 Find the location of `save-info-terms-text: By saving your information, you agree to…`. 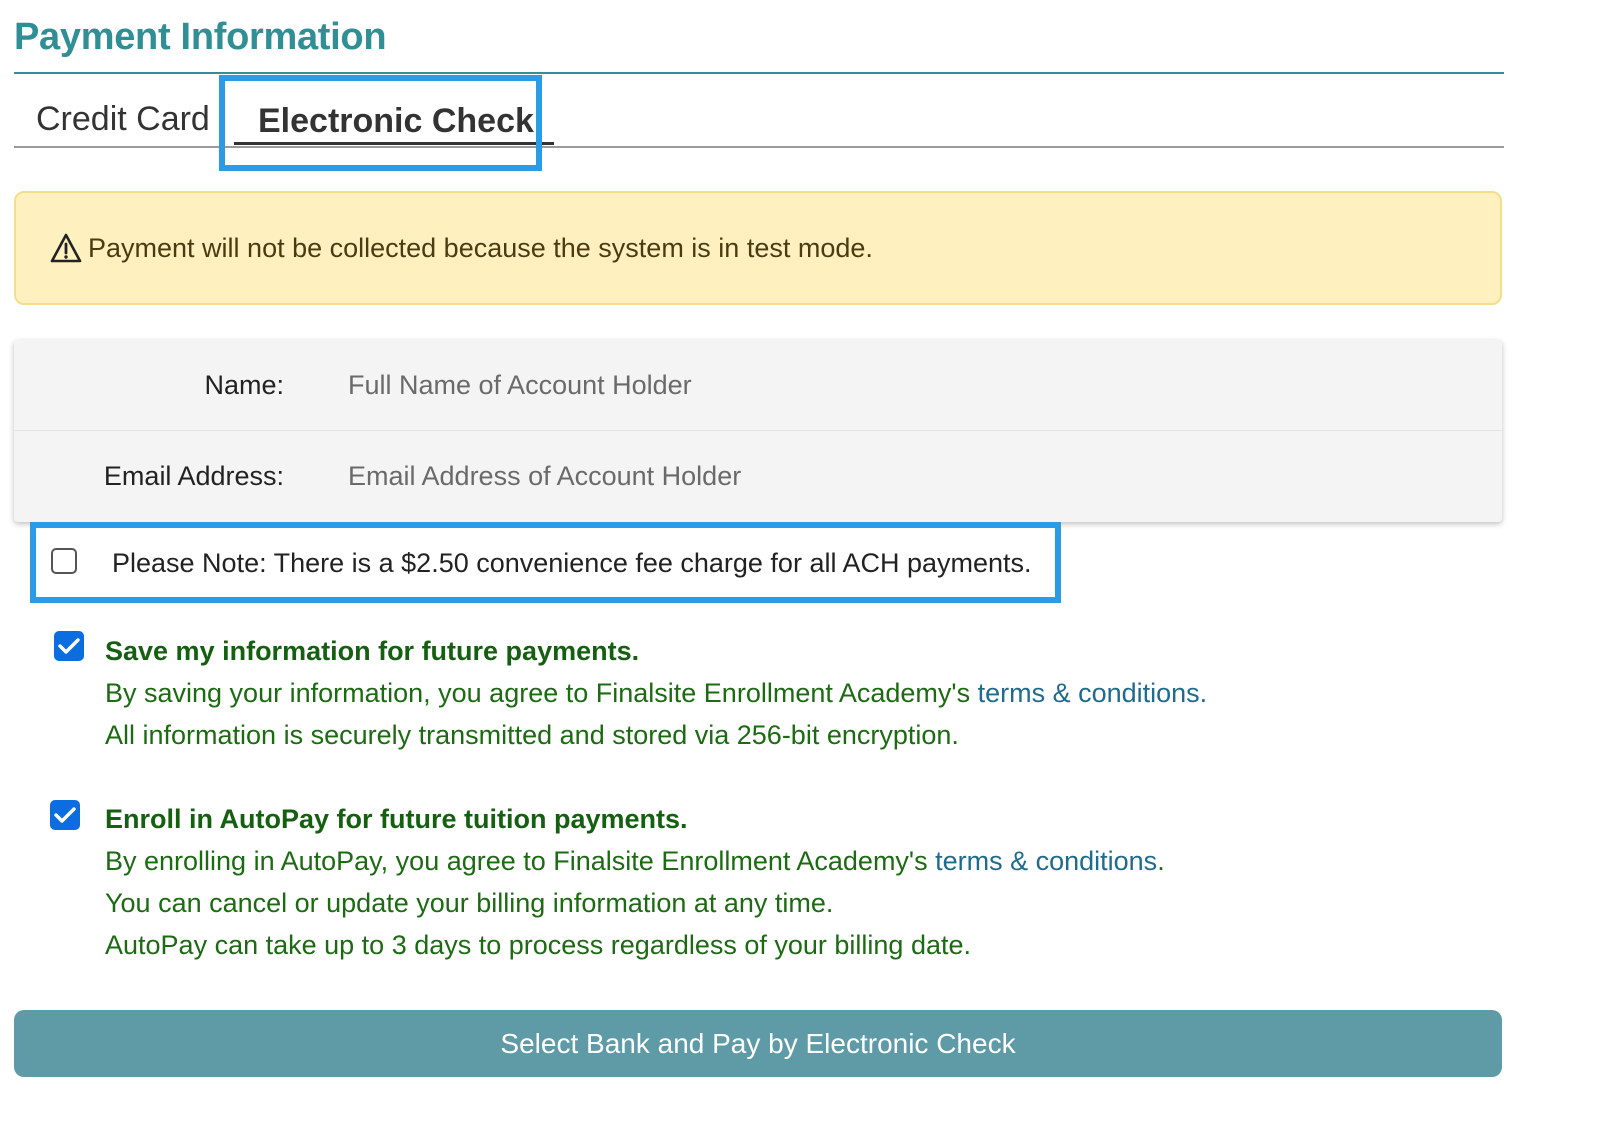

save-info-terms-text: By saving your information, you agree to… is located at coordinates (541, 693).